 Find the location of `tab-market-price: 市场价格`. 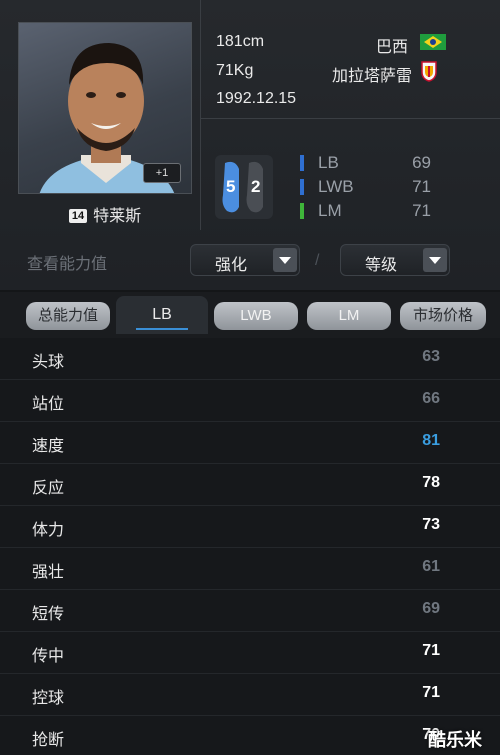

tab-market-price: 市场价格 is located at coordinates (443, 316).